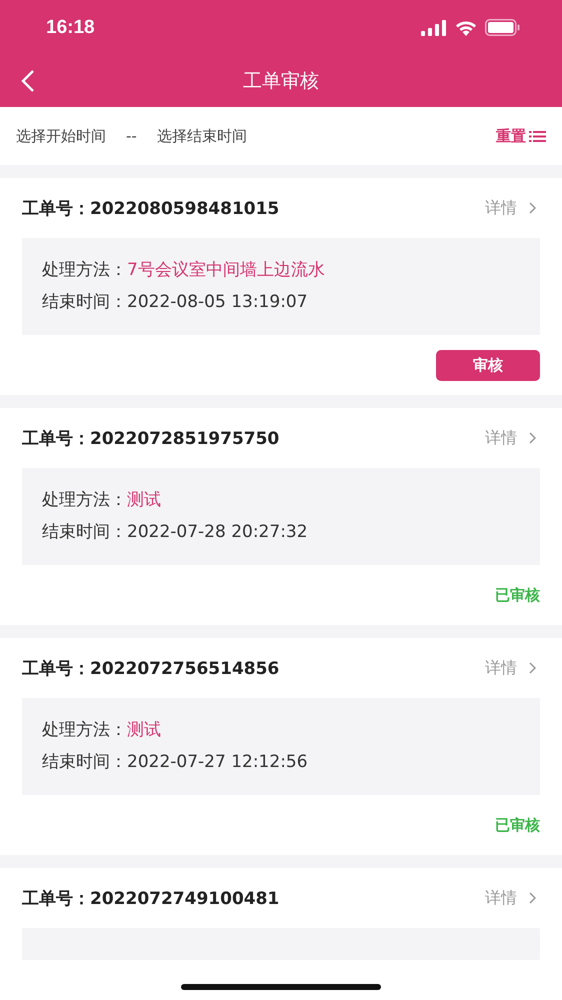 The height and width of the screenshot is (1000, 562). Describe the element at coordinates (434, 28) in the screenshot. I see `signal-icon` at that location.